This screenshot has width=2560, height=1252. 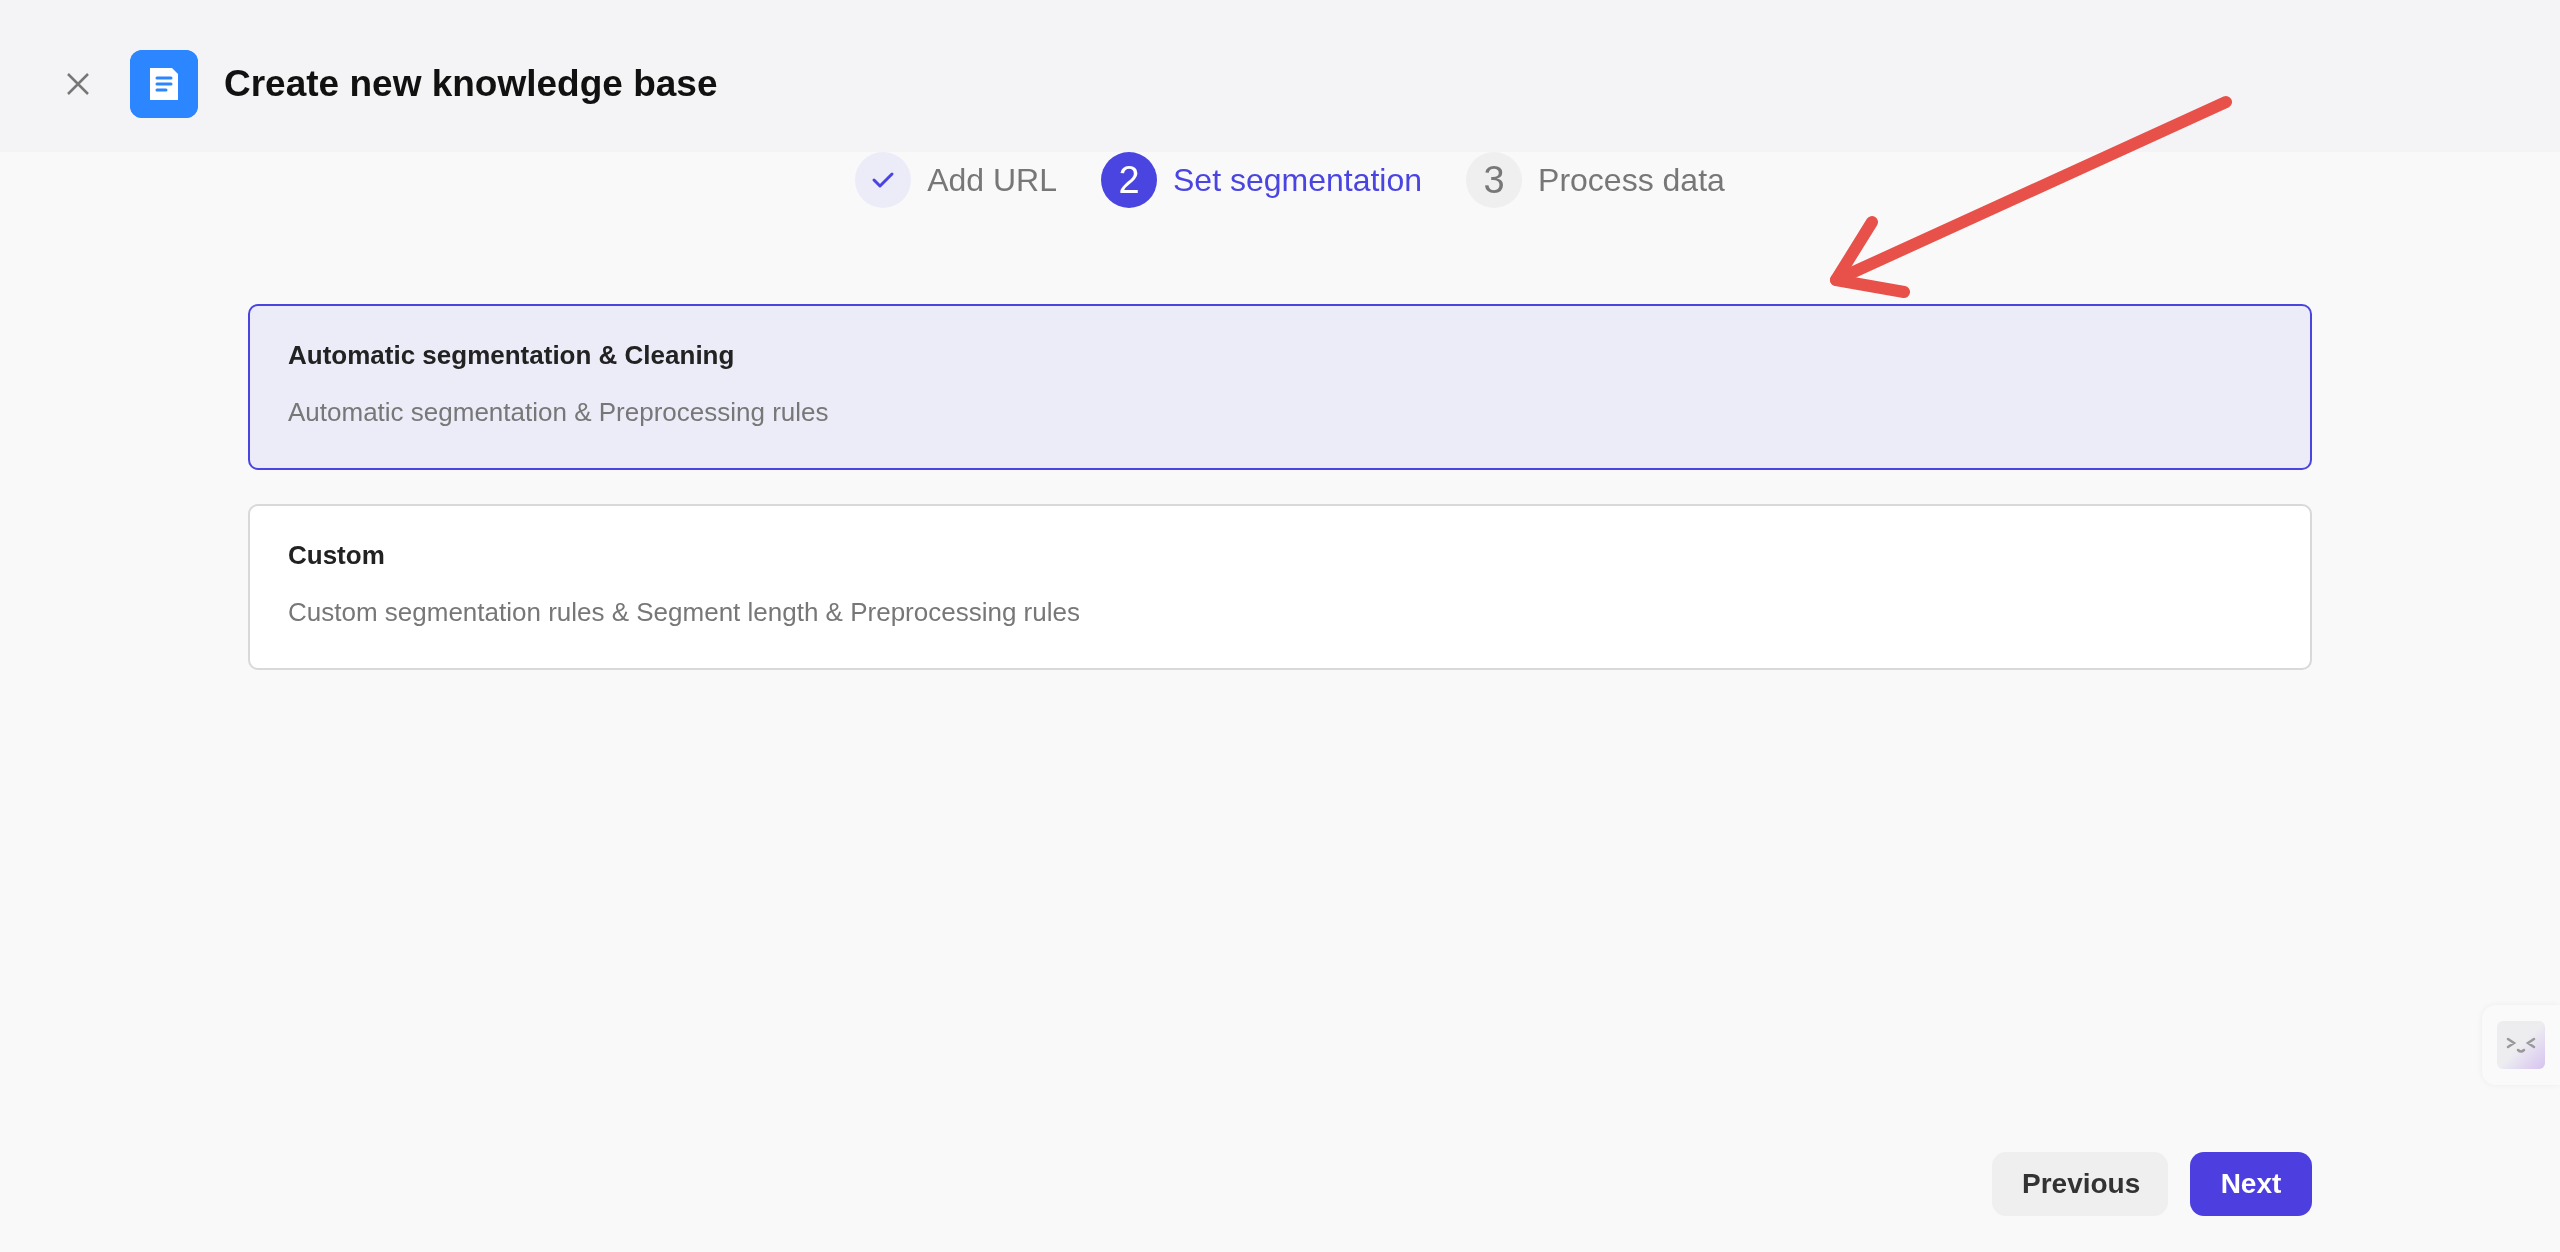 What do you see at coordinates (337, 555) in the screenshot?
I see `option-title: Custom` at bounding box center [337, 555].